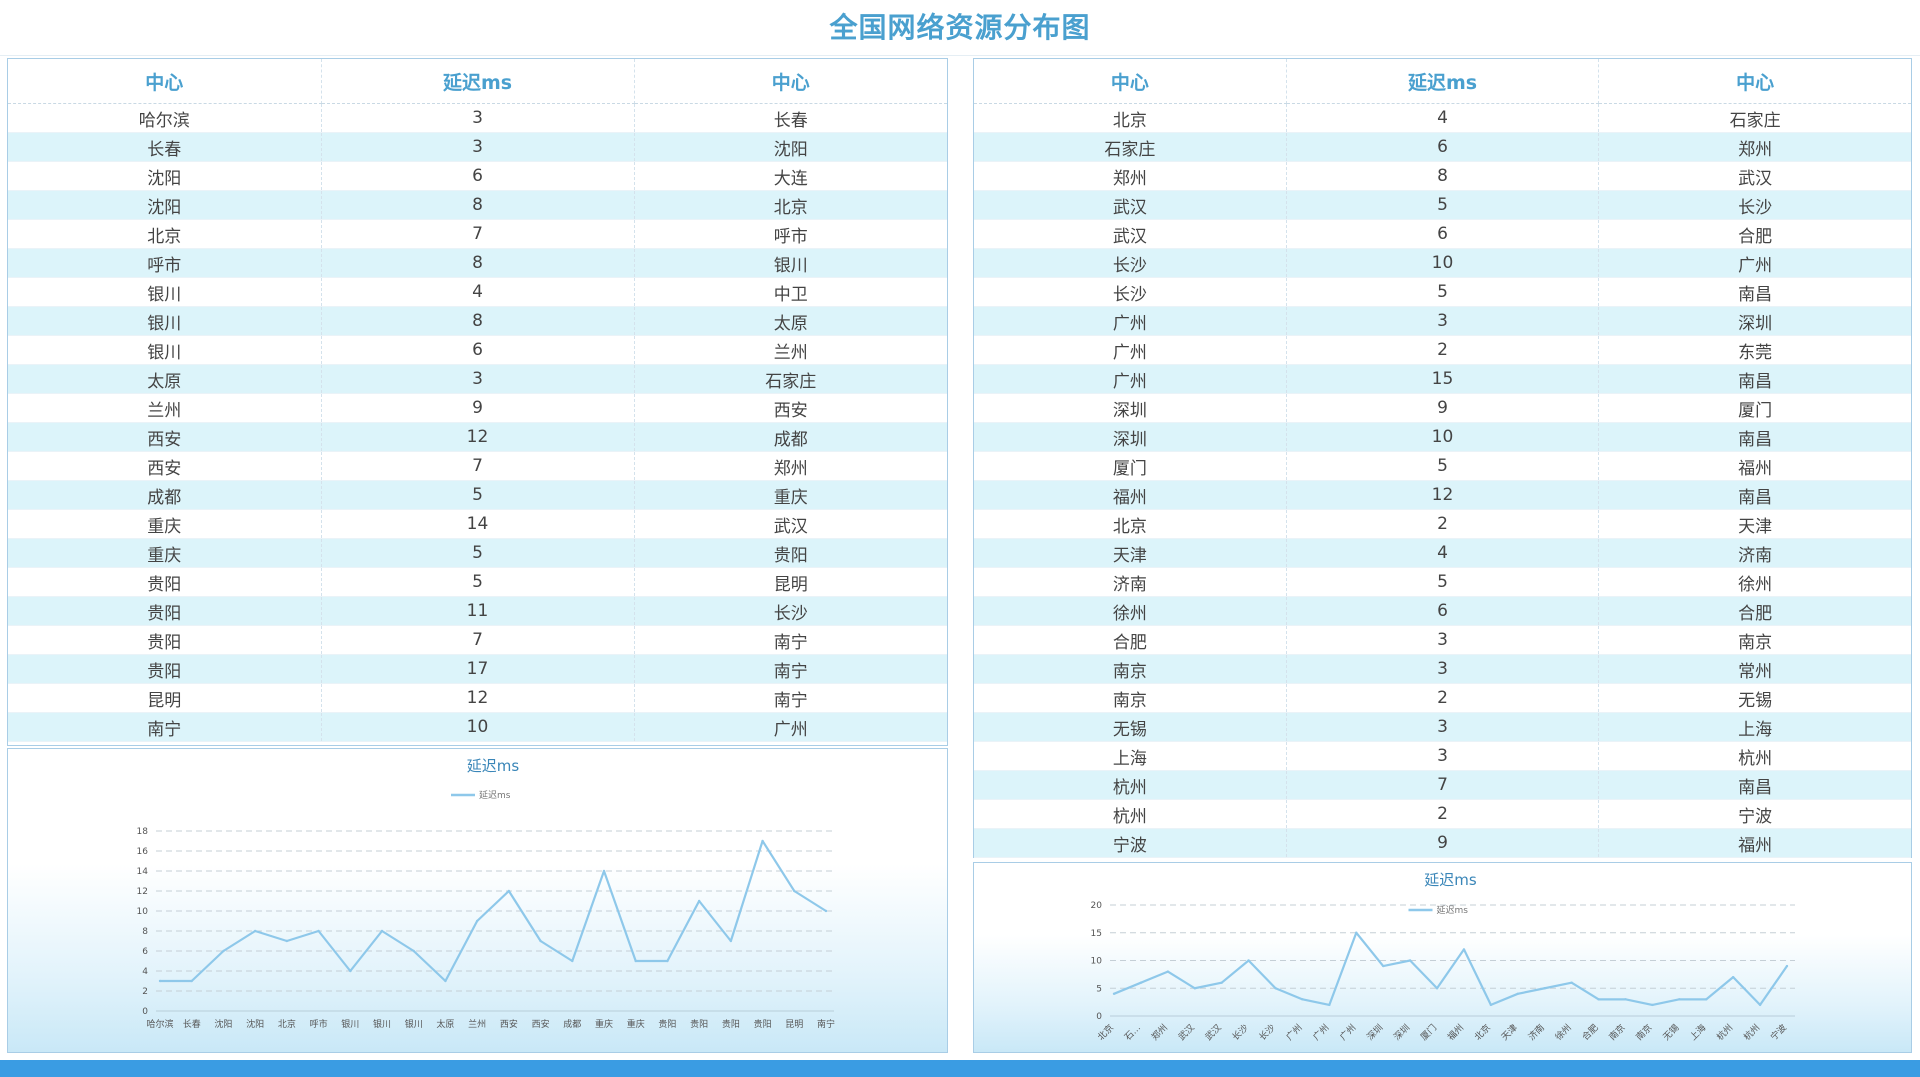 This screenshot has height=1077, width=1920. I want to click on table-row: 武汉 5 长沙, so click(1442, 205).